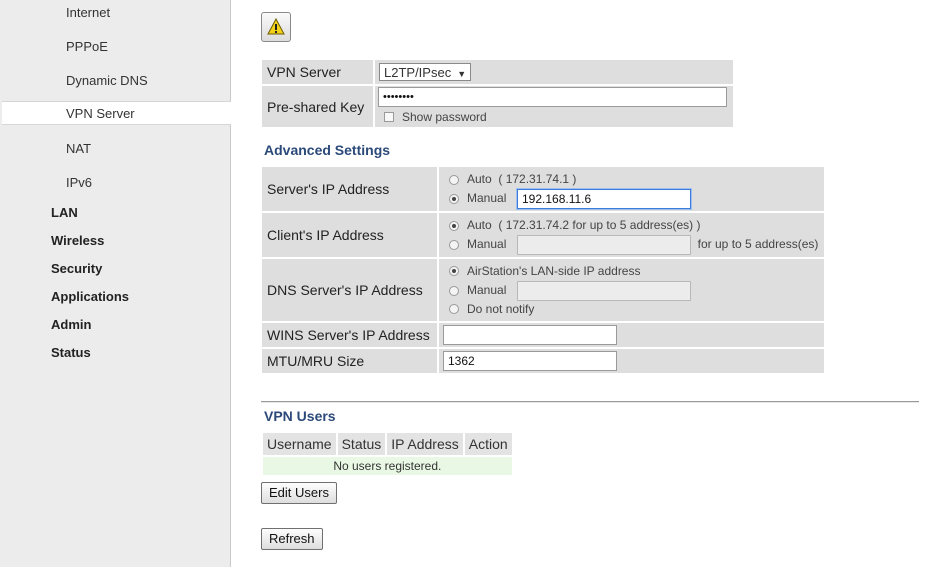  What do you see at coordinates (389, 117) in the screenshot?
I see `show-password-checkbox` at bounding box center [389, 117].